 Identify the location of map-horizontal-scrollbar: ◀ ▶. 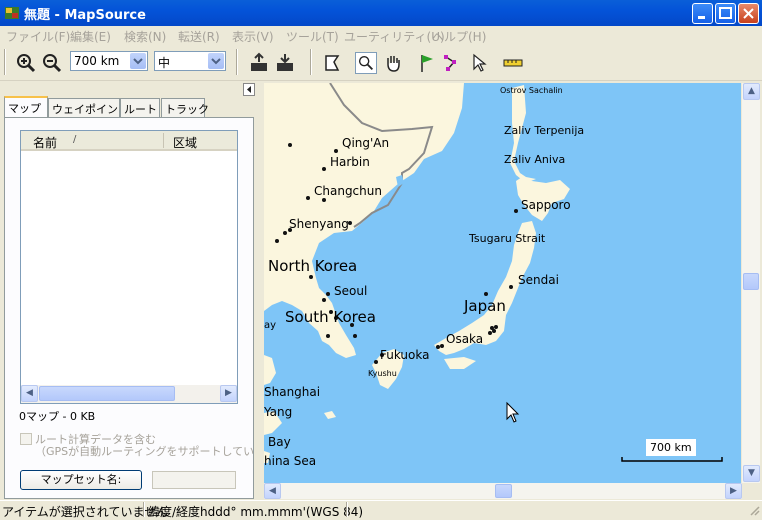
(503, 491).